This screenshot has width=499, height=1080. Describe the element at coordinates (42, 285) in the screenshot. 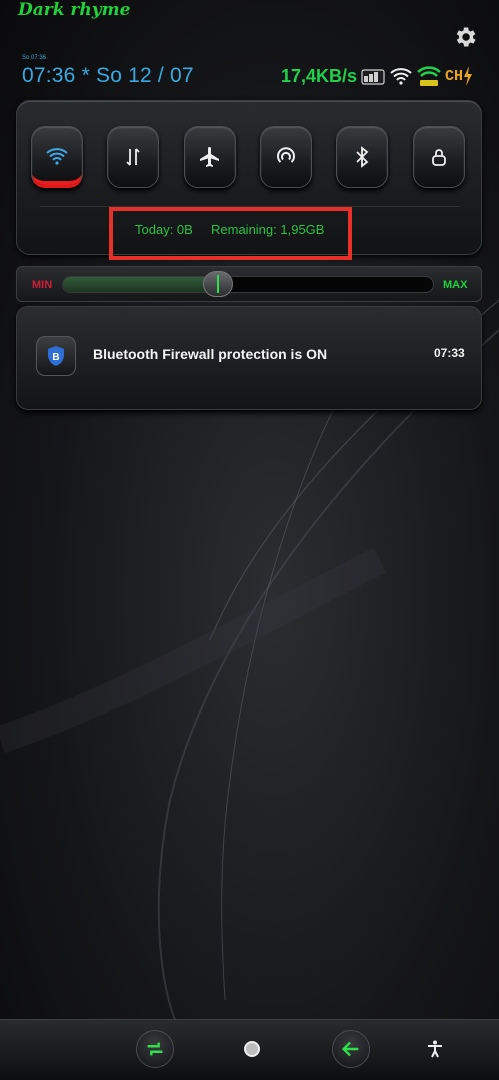

I see `brightness-min-label: MIN` at that location.